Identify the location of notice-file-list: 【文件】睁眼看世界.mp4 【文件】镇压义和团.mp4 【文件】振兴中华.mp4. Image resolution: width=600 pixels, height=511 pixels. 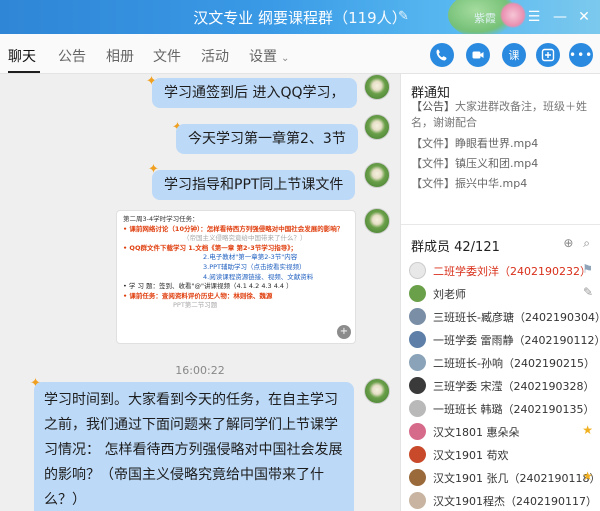
(505, 164).